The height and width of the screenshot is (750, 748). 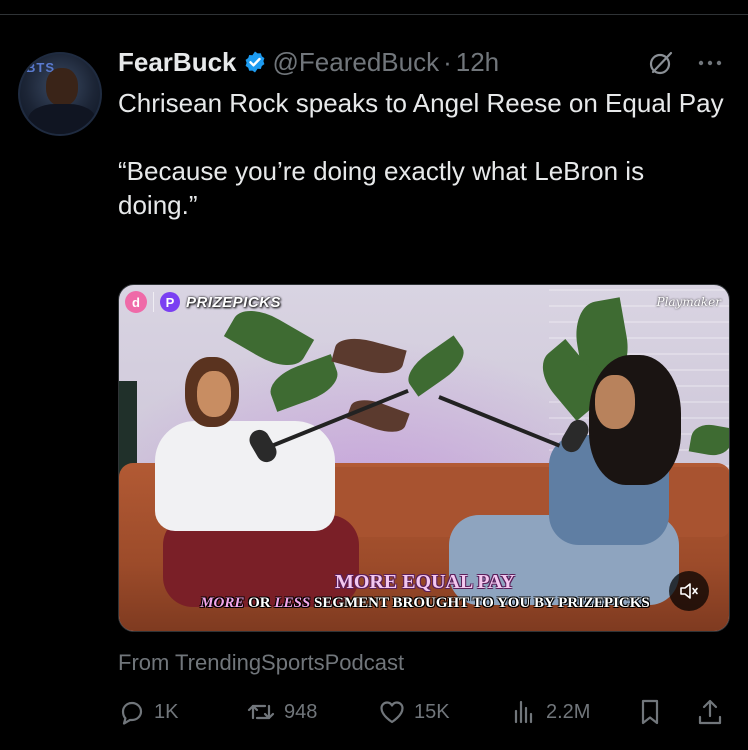 I want to click on mute-button, so click(x=689, y=591).